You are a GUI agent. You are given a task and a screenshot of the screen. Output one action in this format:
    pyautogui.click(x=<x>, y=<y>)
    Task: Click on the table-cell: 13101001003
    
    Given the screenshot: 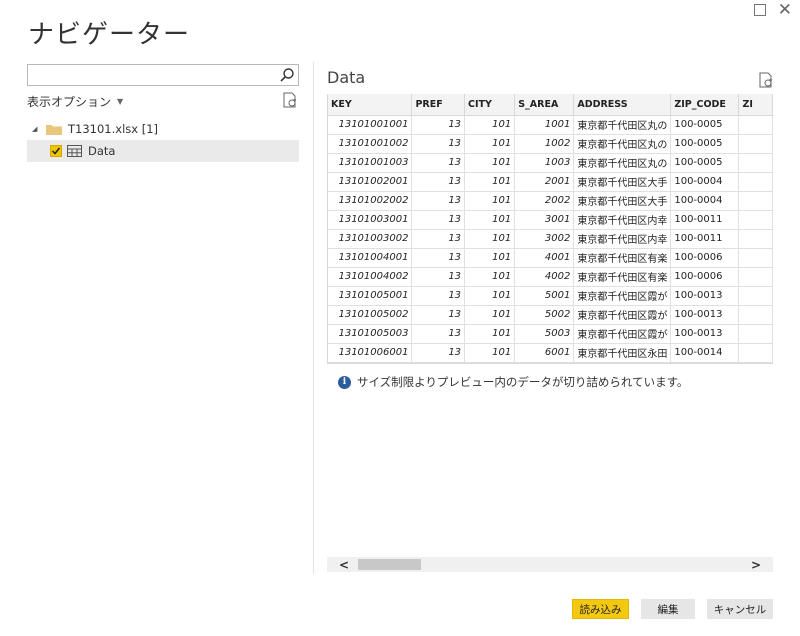 What is the action you would take?
    pyautogui.click(x=370, y=163)
    